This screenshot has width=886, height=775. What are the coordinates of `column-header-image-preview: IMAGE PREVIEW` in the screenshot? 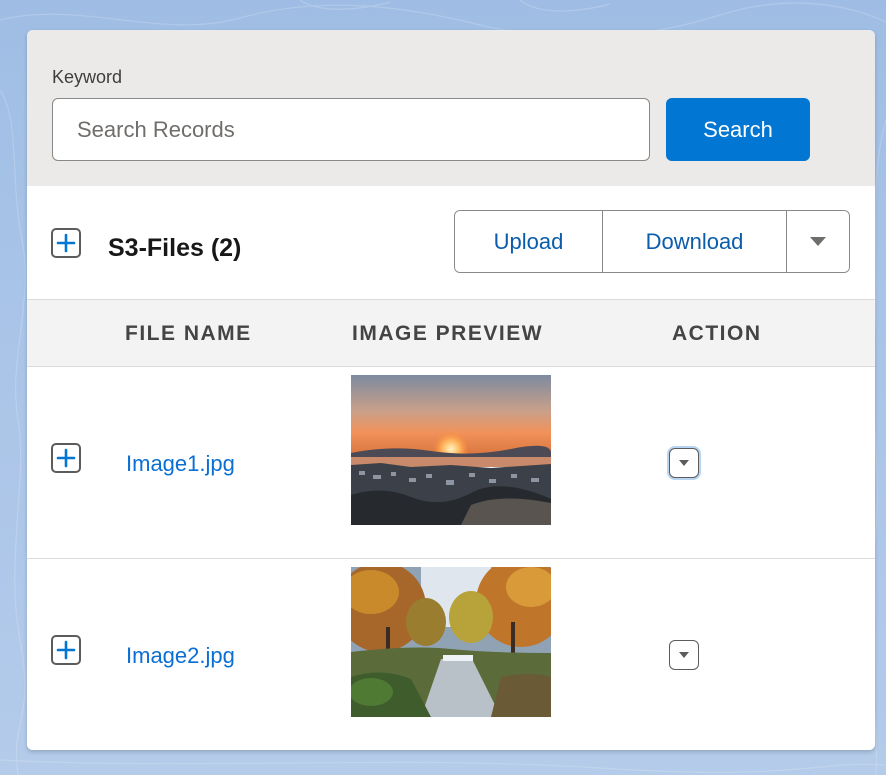 It's located at (448, 333).